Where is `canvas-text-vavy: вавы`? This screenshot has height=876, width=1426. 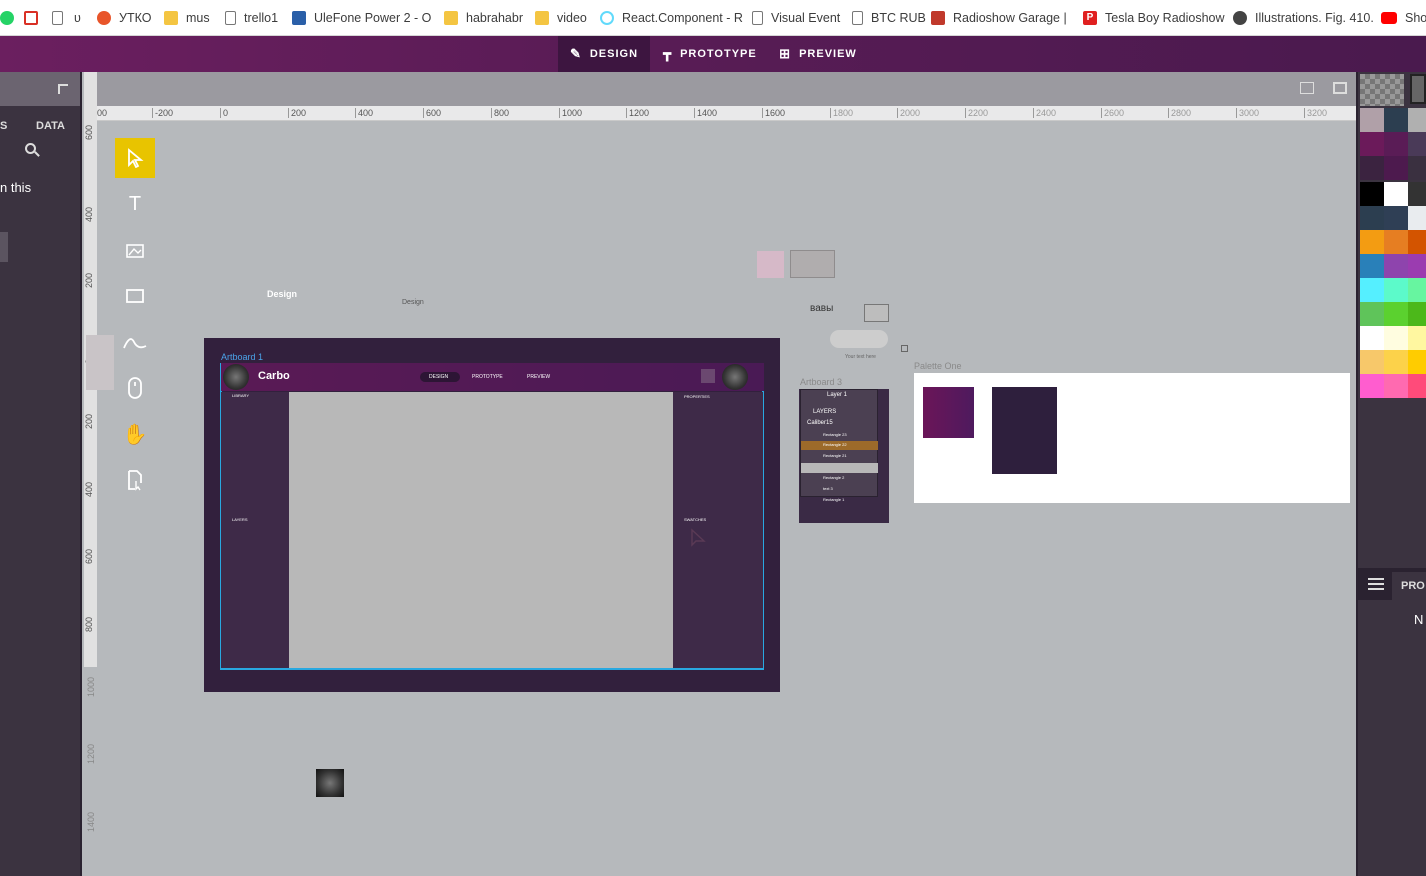 canvas-text-vavy: вавы is located at coordinates (821, 308).